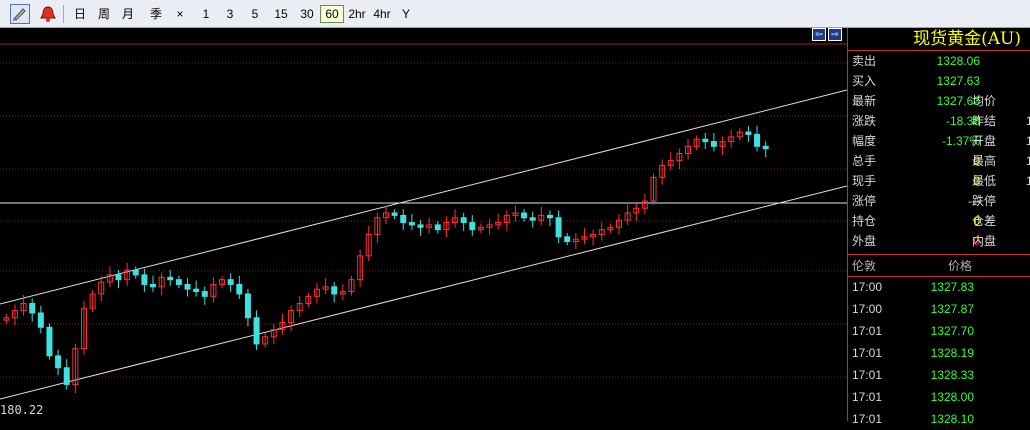  Describe the element at coordinates (939, 81) in the screenshot. I see `quote-row: 买入 1327.63` at that location.